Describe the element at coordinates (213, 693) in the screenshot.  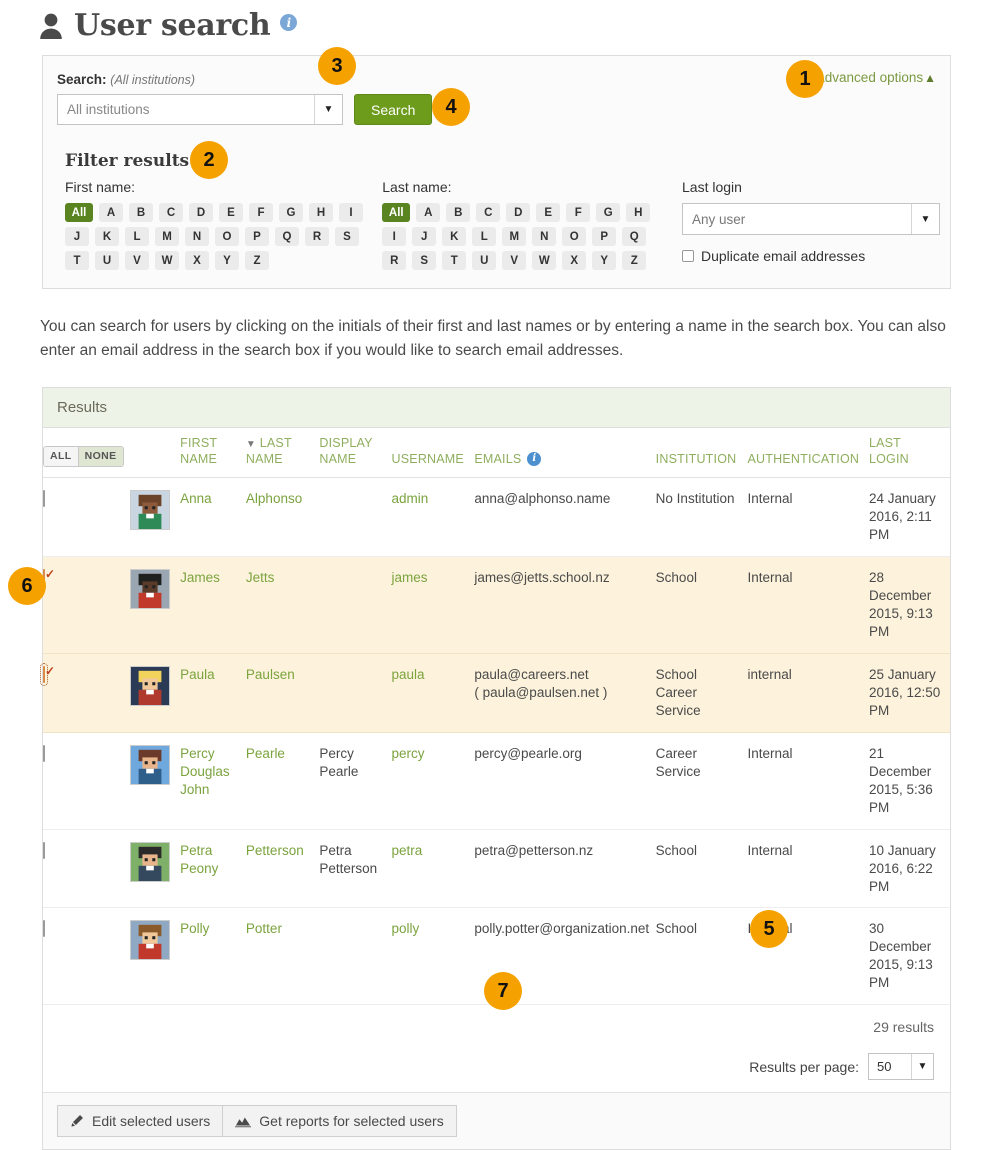
I see `cell-first-name: Paula` at that location.